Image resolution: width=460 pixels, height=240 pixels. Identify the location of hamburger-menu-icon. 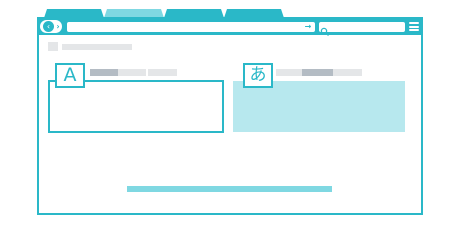
(414, 26).